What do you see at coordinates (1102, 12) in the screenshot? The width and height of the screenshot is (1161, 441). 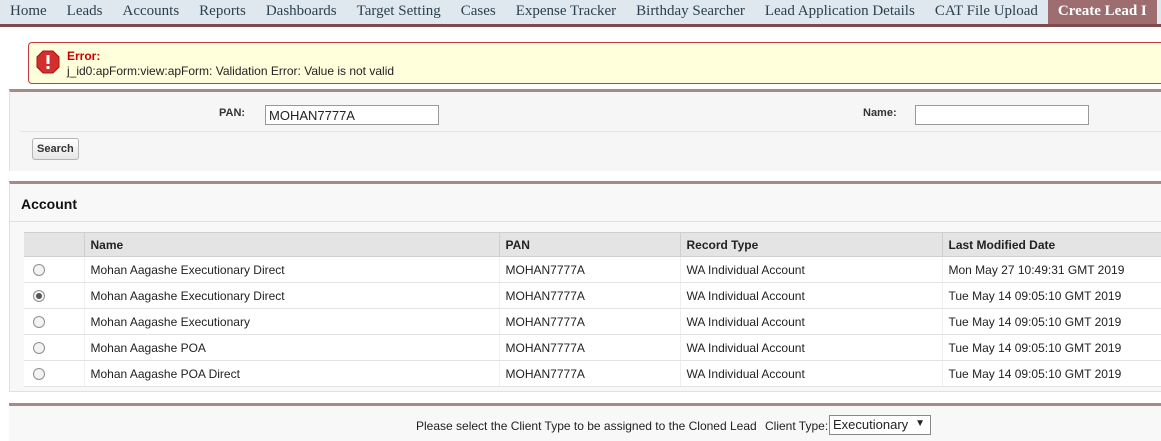 I see `nav-tab-create-lead-i: Create Lead I` at bounding box center [1102, 12].